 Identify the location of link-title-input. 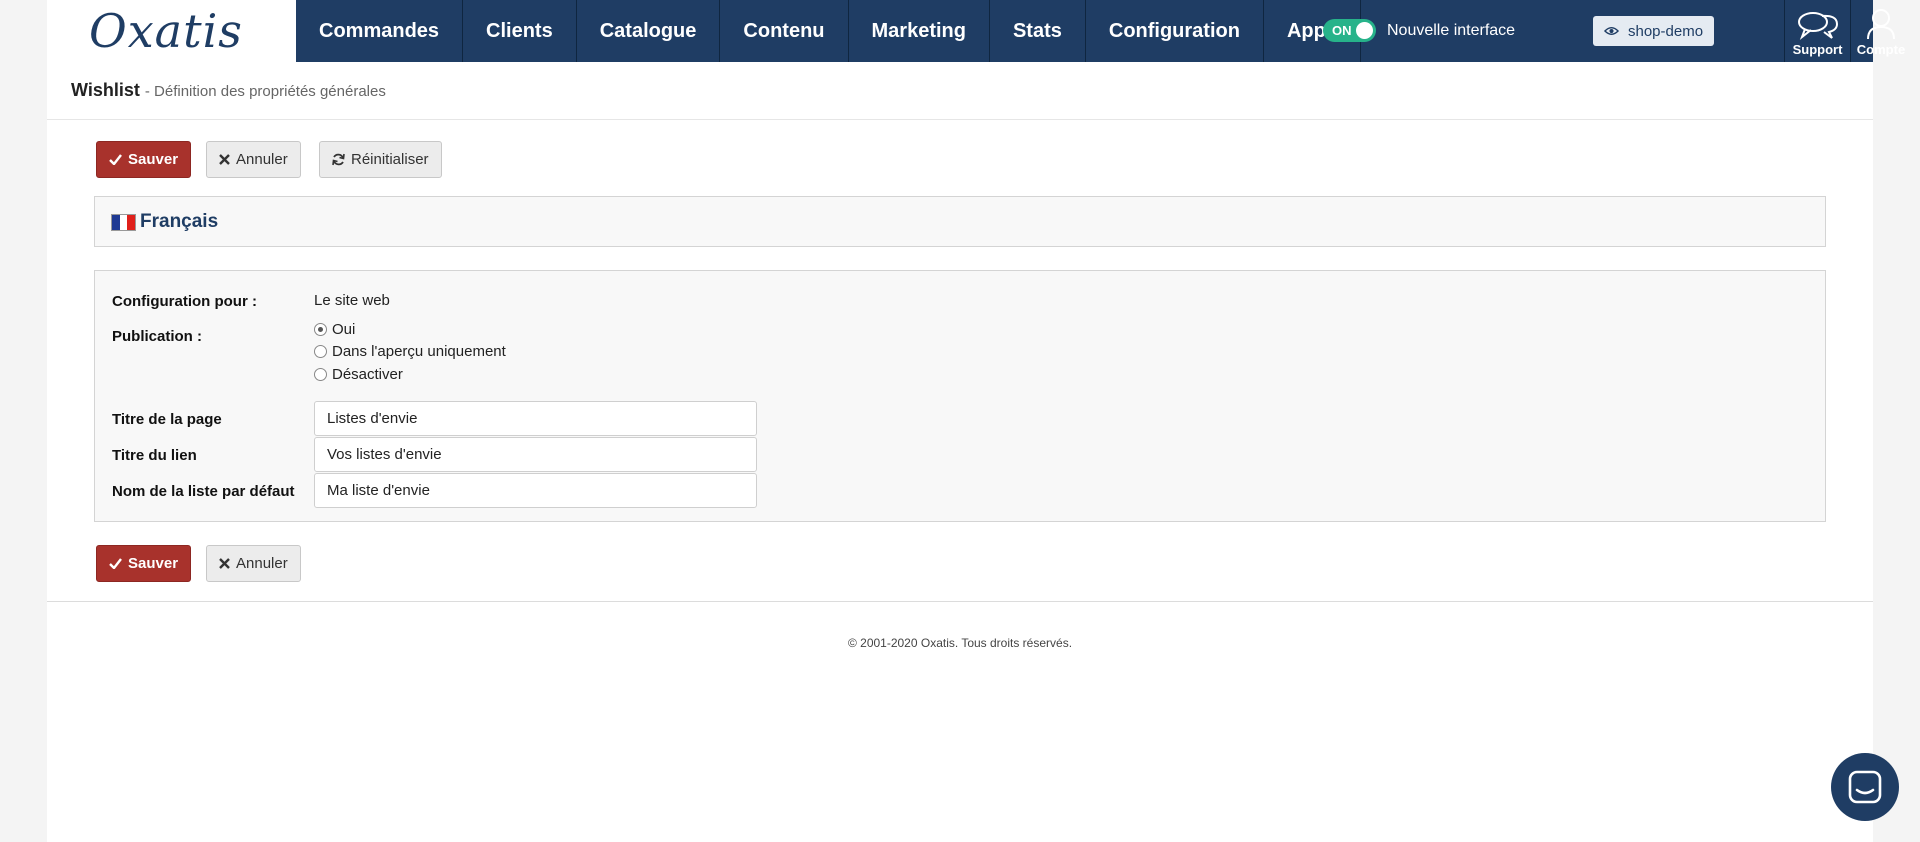
(535, 454).